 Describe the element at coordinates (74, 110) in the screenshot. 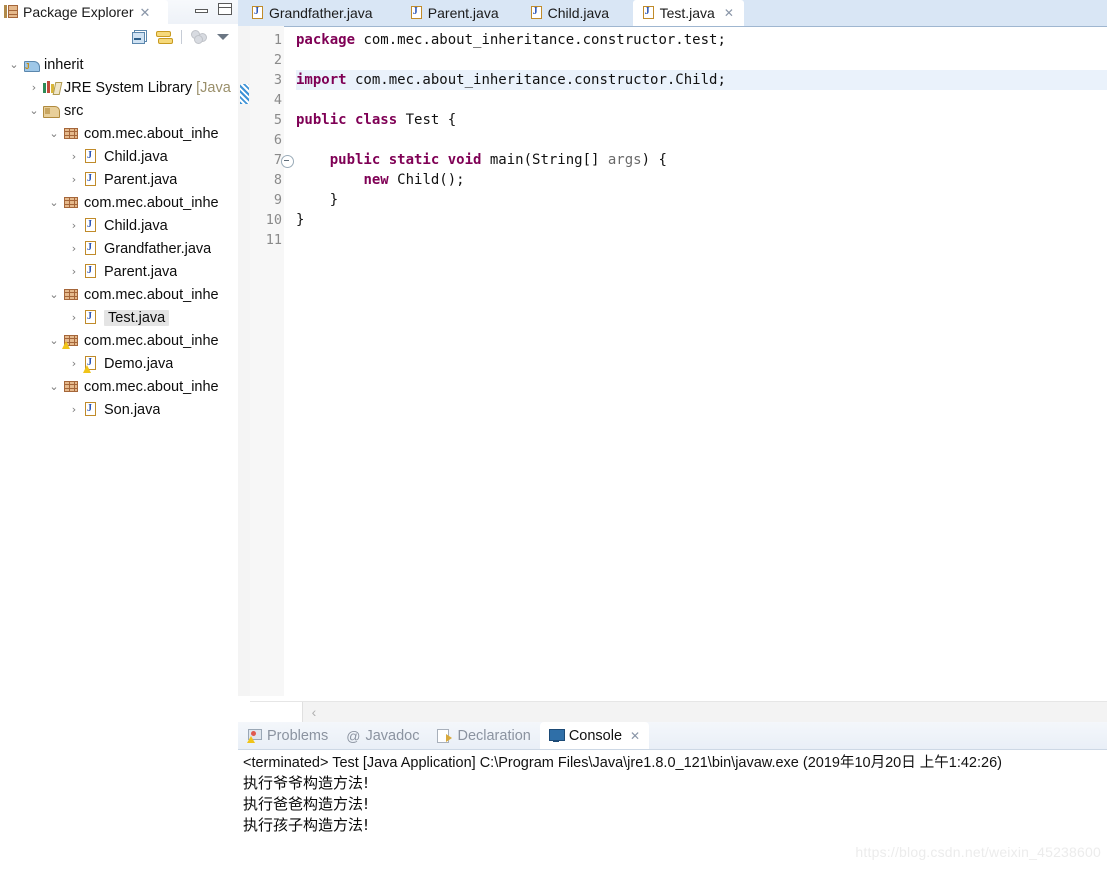

I see `tree-item-label: src` at that location.